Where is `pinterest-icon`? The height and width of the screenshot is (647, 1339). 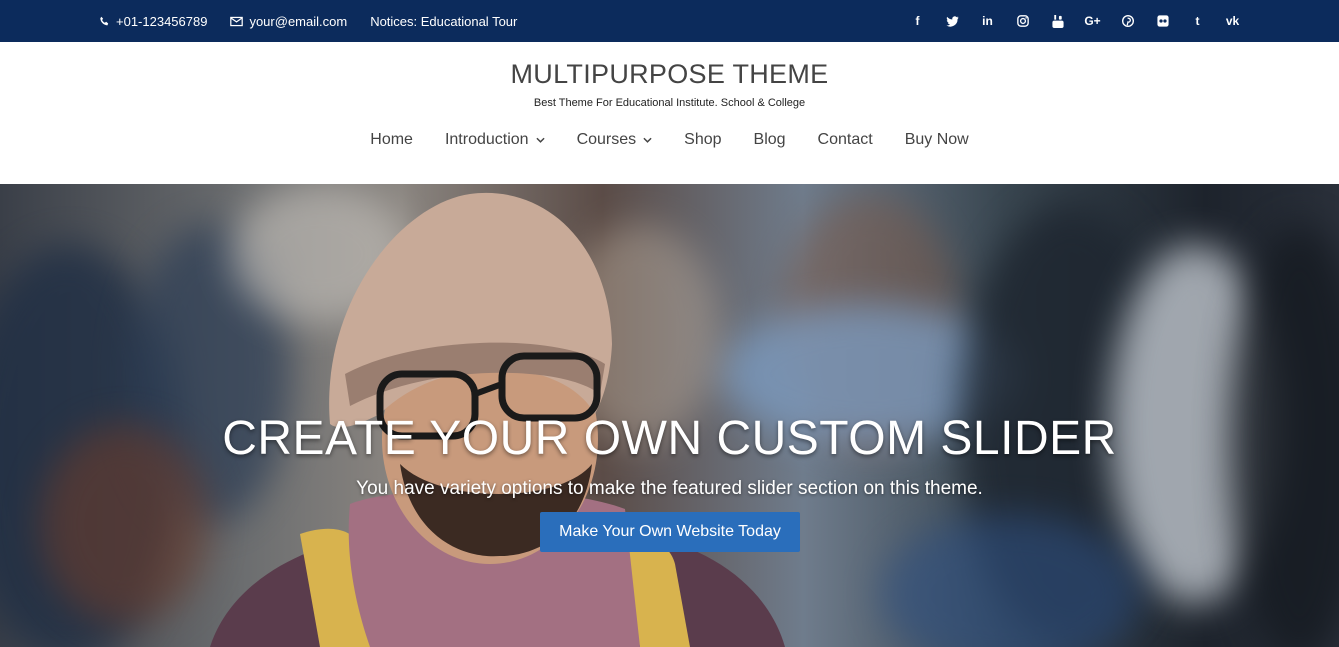
pinterest-icon is located at coordinates (1127, 21).